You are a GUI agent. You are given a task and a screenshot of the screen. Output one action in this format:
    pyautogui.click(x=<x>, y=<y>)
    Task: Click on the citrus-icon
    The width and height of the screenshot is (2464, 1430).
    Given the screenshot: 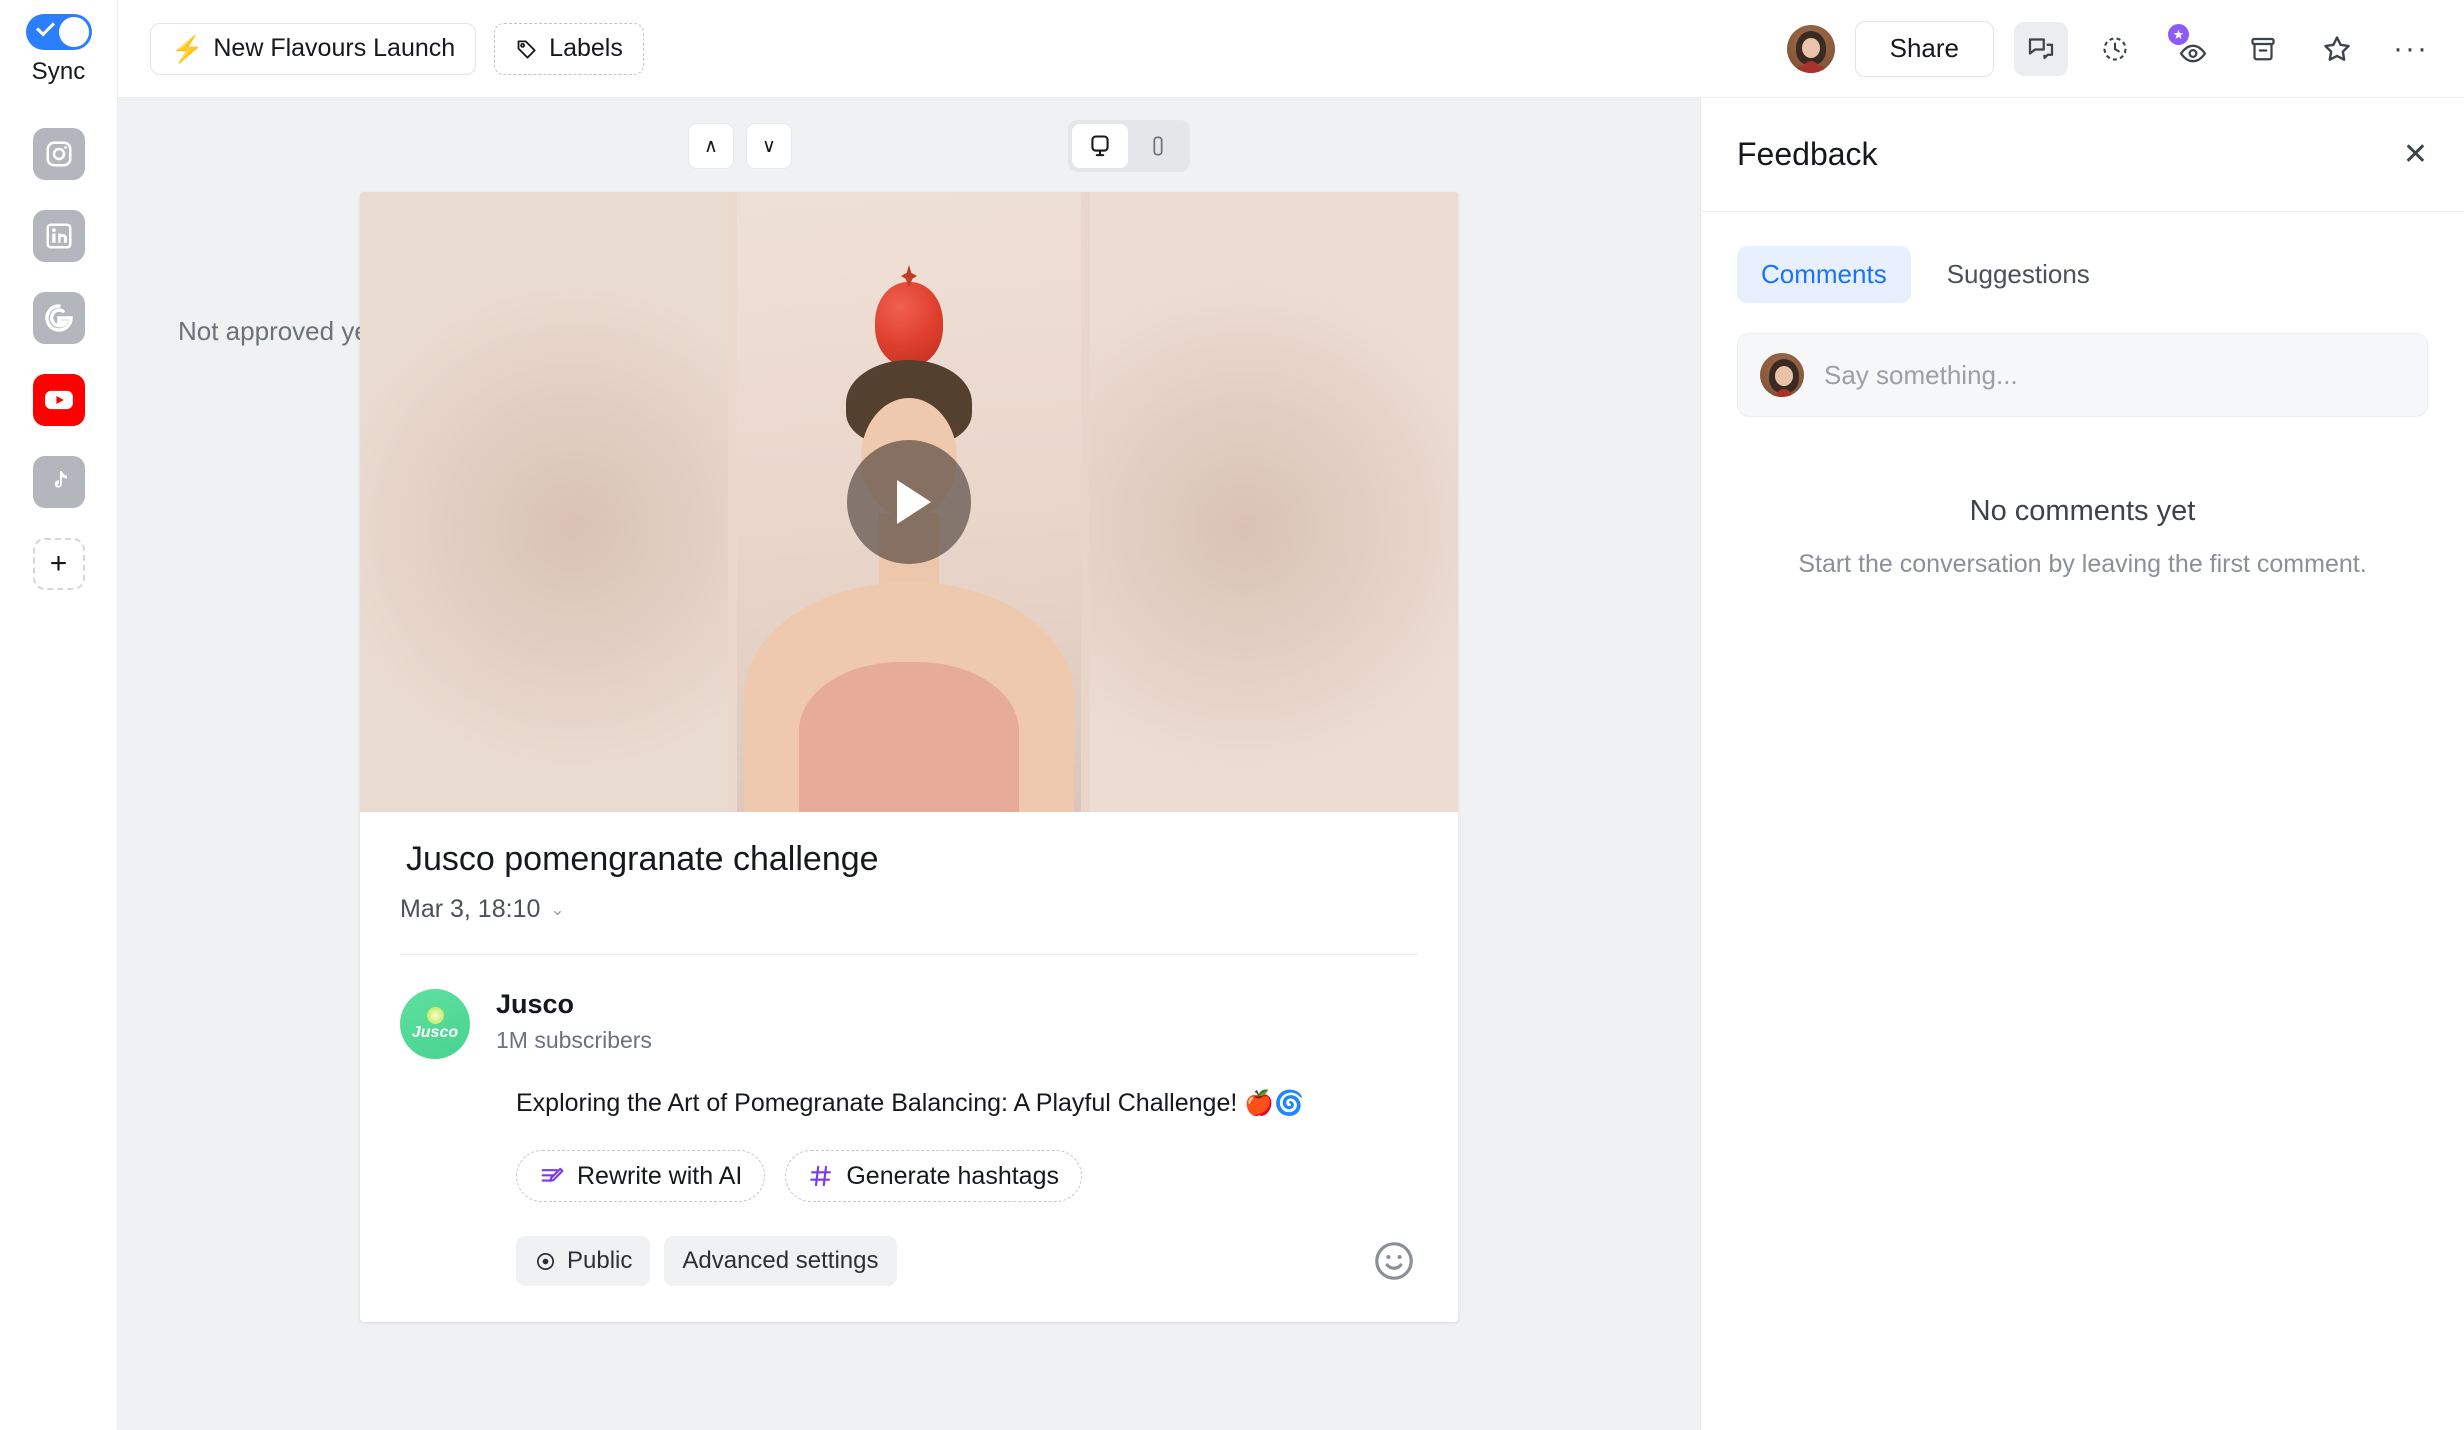 What is the action you would take?
    pyautogui.click(x=435, y=1015)
    